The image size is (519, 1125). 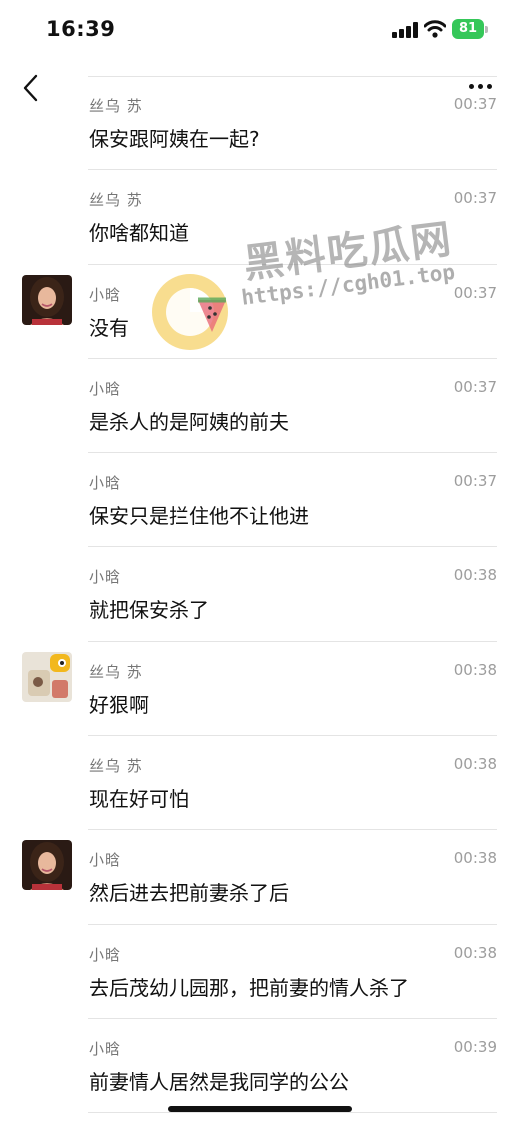 I want to click on message-text: 保安跟阿姨在一起?, so click(x=174, y=139).